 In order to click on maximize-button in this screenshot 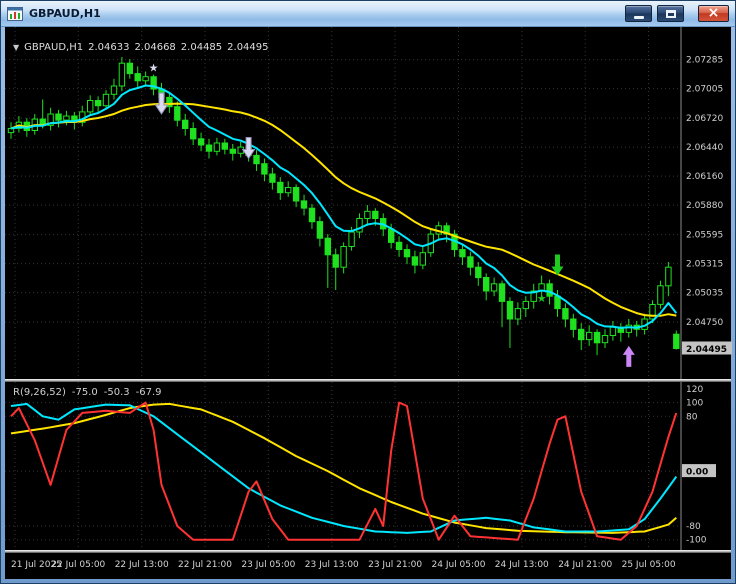, I will do `click(670, 13)`.